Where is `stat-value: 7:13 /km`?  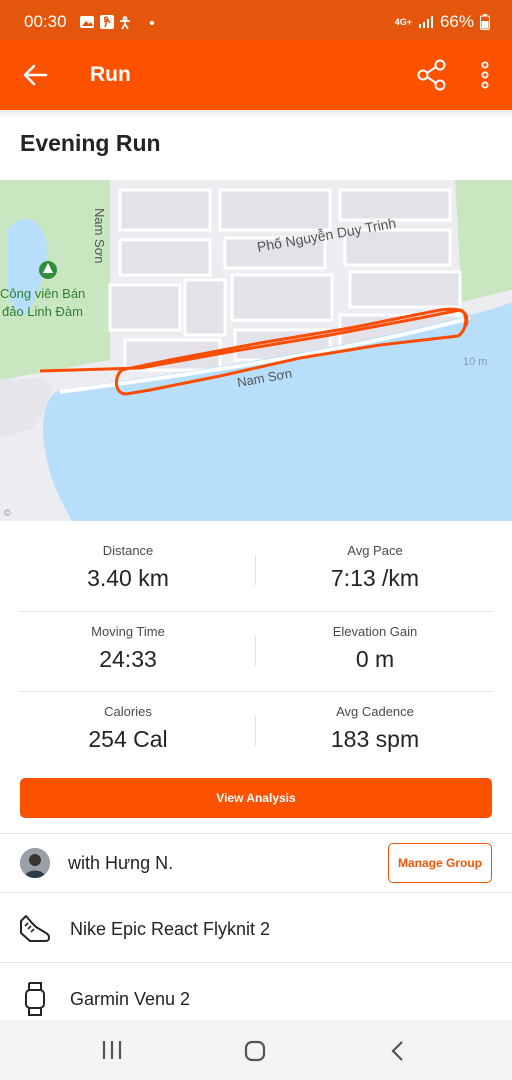
stat-value: 7:13 /km is located at coordinates (375, 578).